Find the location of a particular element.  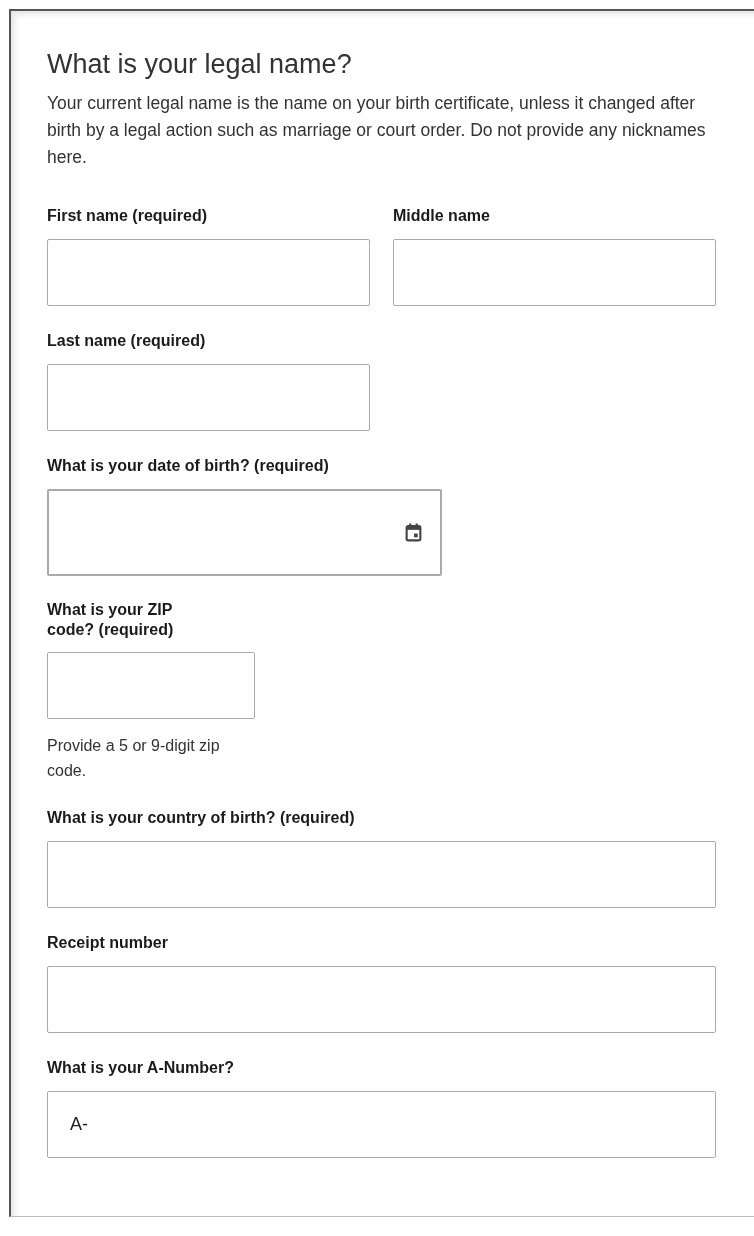

field-label: Last name (required) is located at coordinates (127, 341).